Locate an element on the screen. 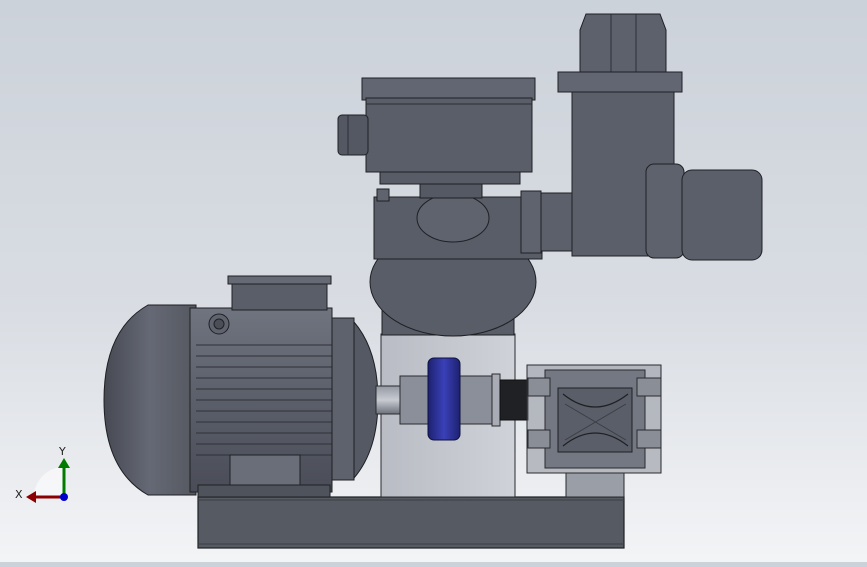 The height and width of the screenshot is (567, 867). coordinate-triad: Y X is located at coordinates (42, 474).